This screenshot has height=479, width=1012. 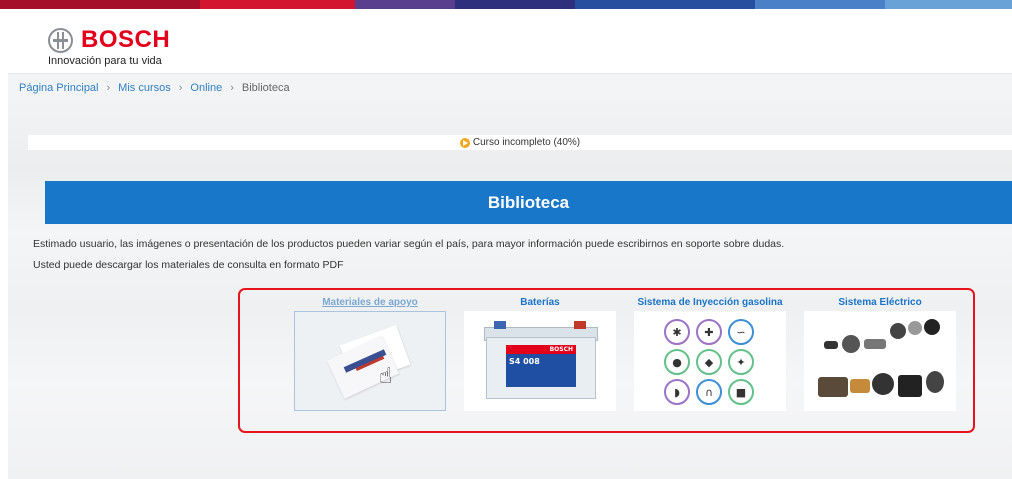 I want to click on page-title-banner: Biblioteca, so click(x=528, y=202).